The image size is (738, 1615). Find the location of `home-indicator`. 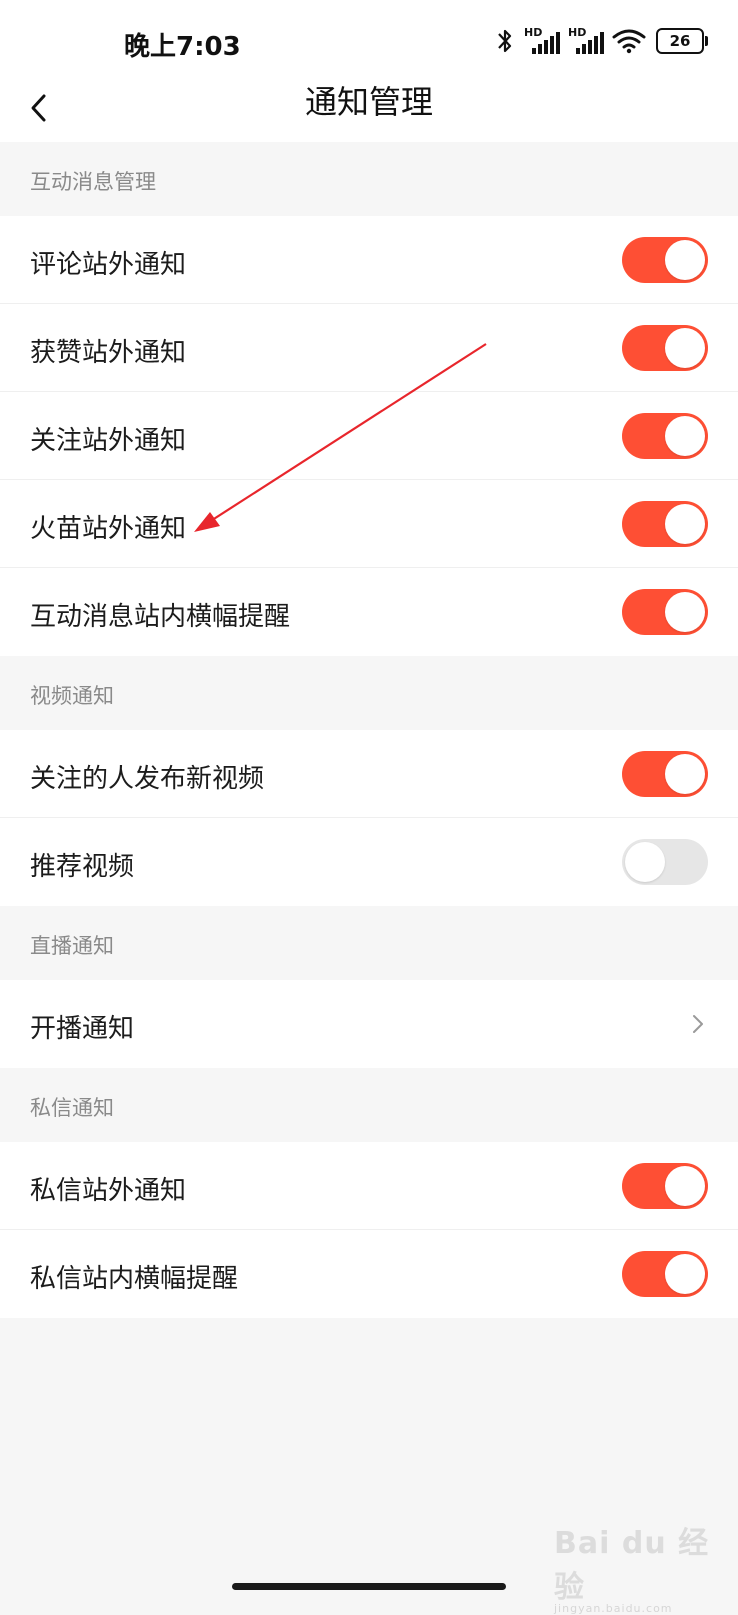

home-indicator is located at coordinates (369, 1586).